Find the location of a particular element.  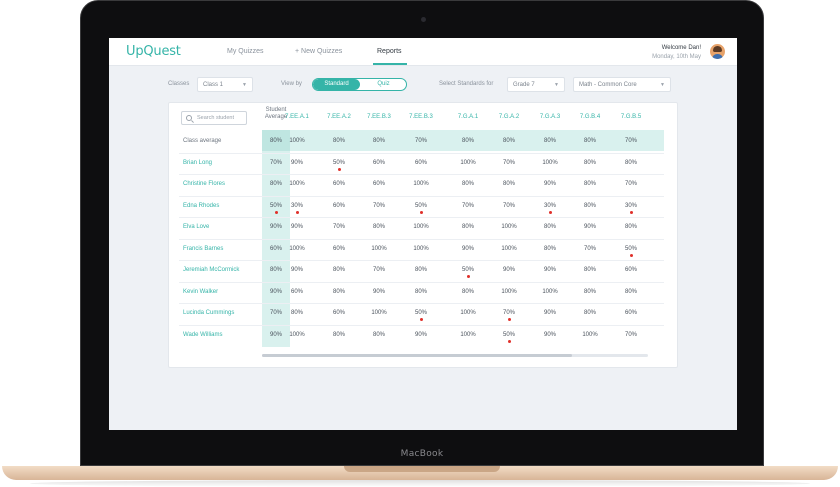

student-name-link: Brian Long is located at coordinates (197, 163).